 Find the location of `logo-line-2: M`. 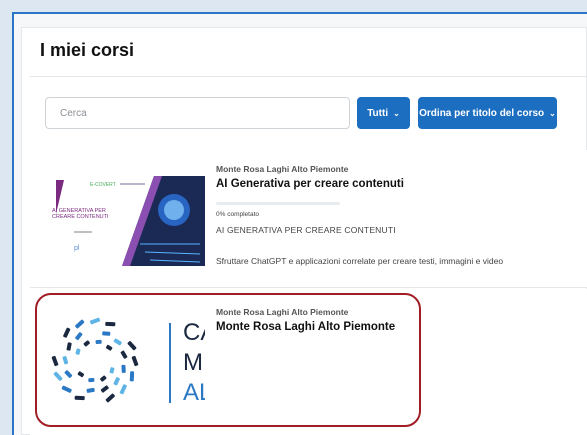

logo-line-2: M is located at coordinates (193, 362).